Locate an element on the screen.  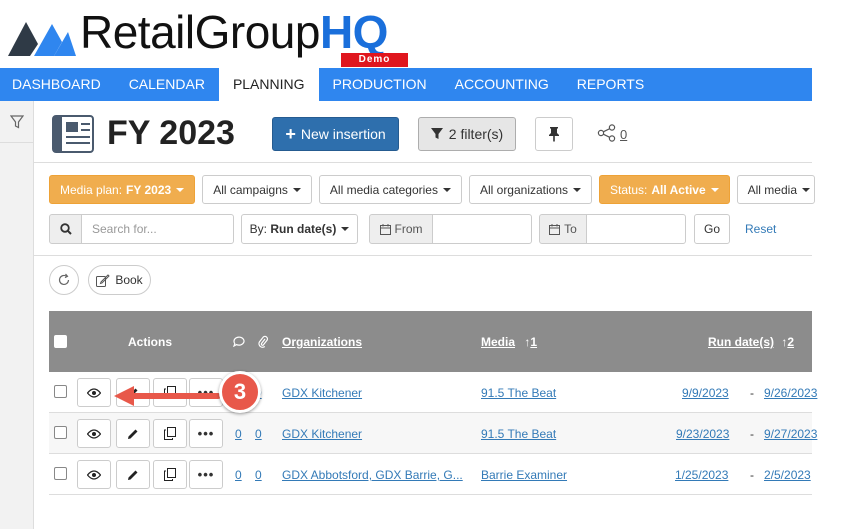
pencil-icon is located at coordinates (133, 434).